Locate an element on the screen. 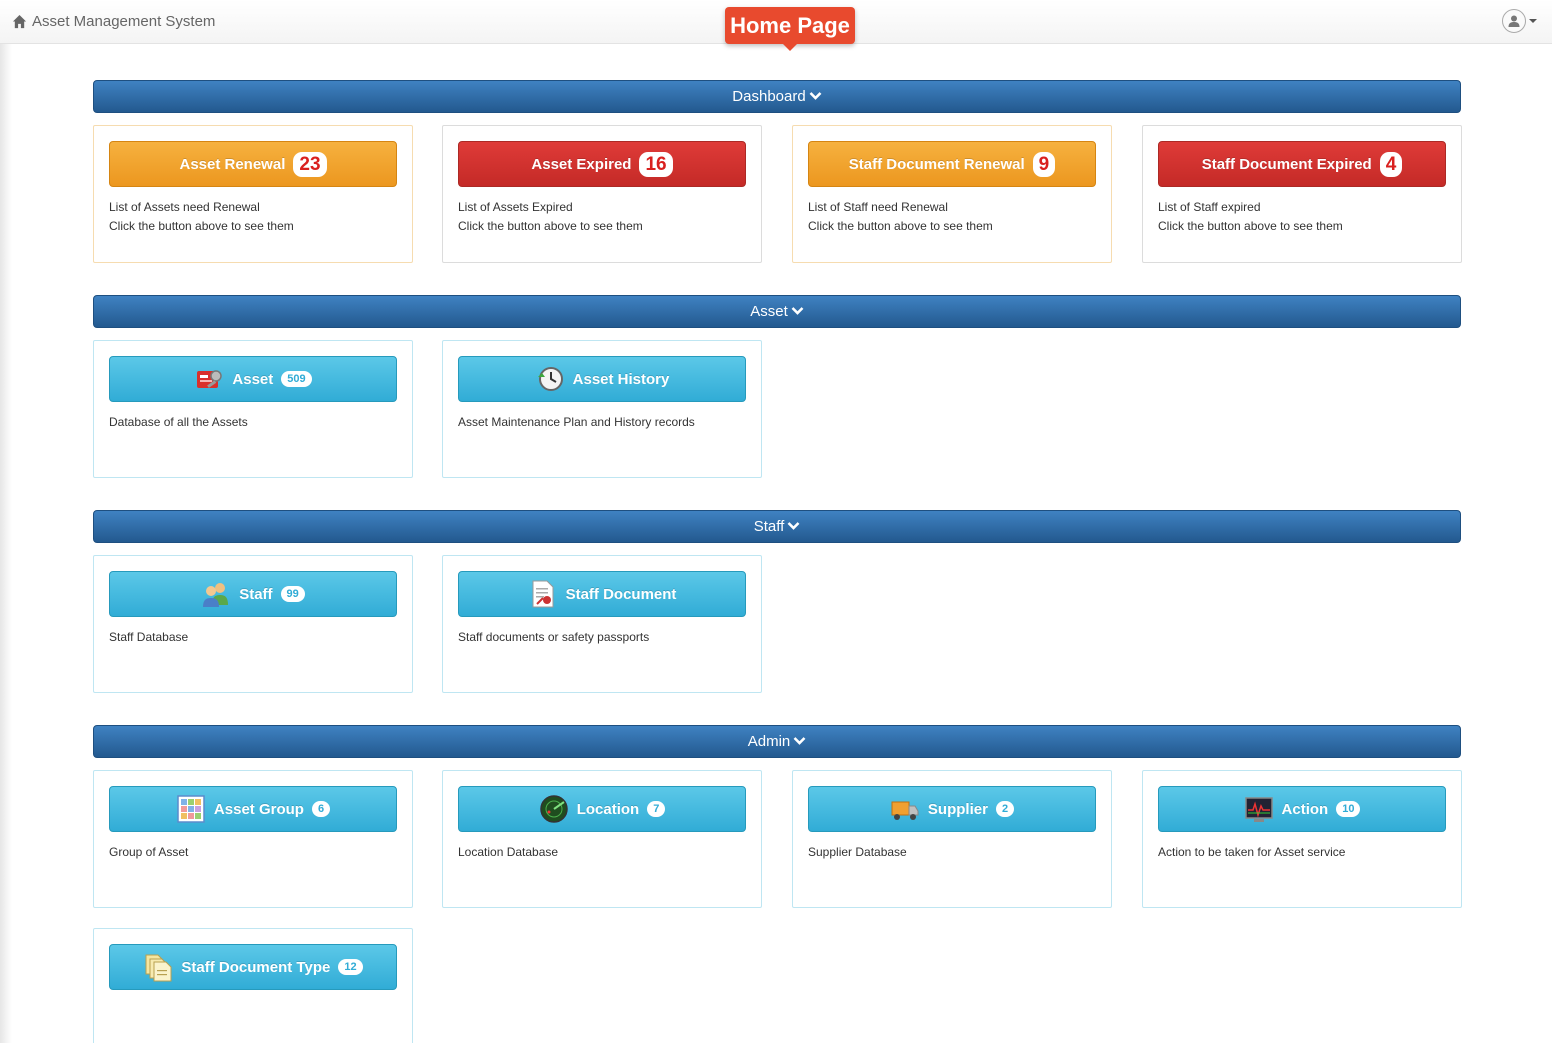  section-header-asset: Asset is located at coordinates (777, 311).